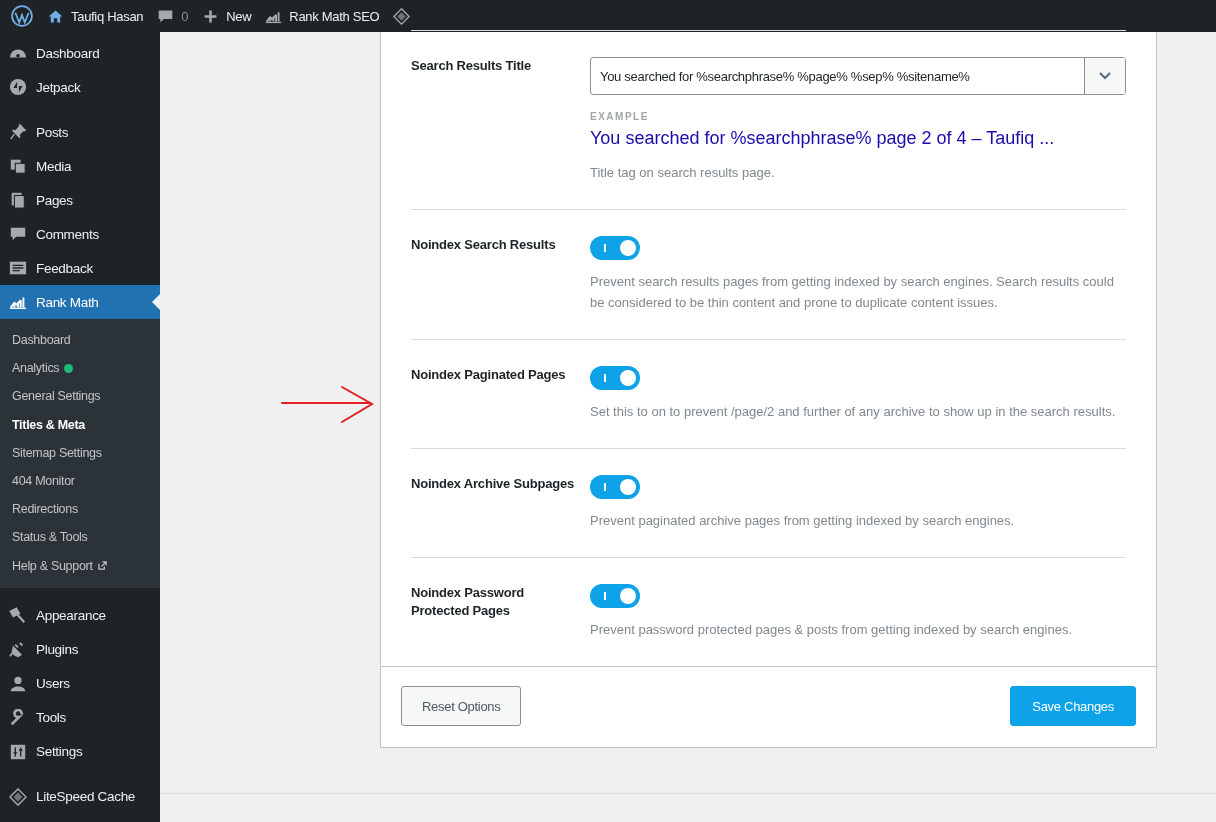  I want to click on menu-item: LiteSpeed Cache, so click(80, 796).